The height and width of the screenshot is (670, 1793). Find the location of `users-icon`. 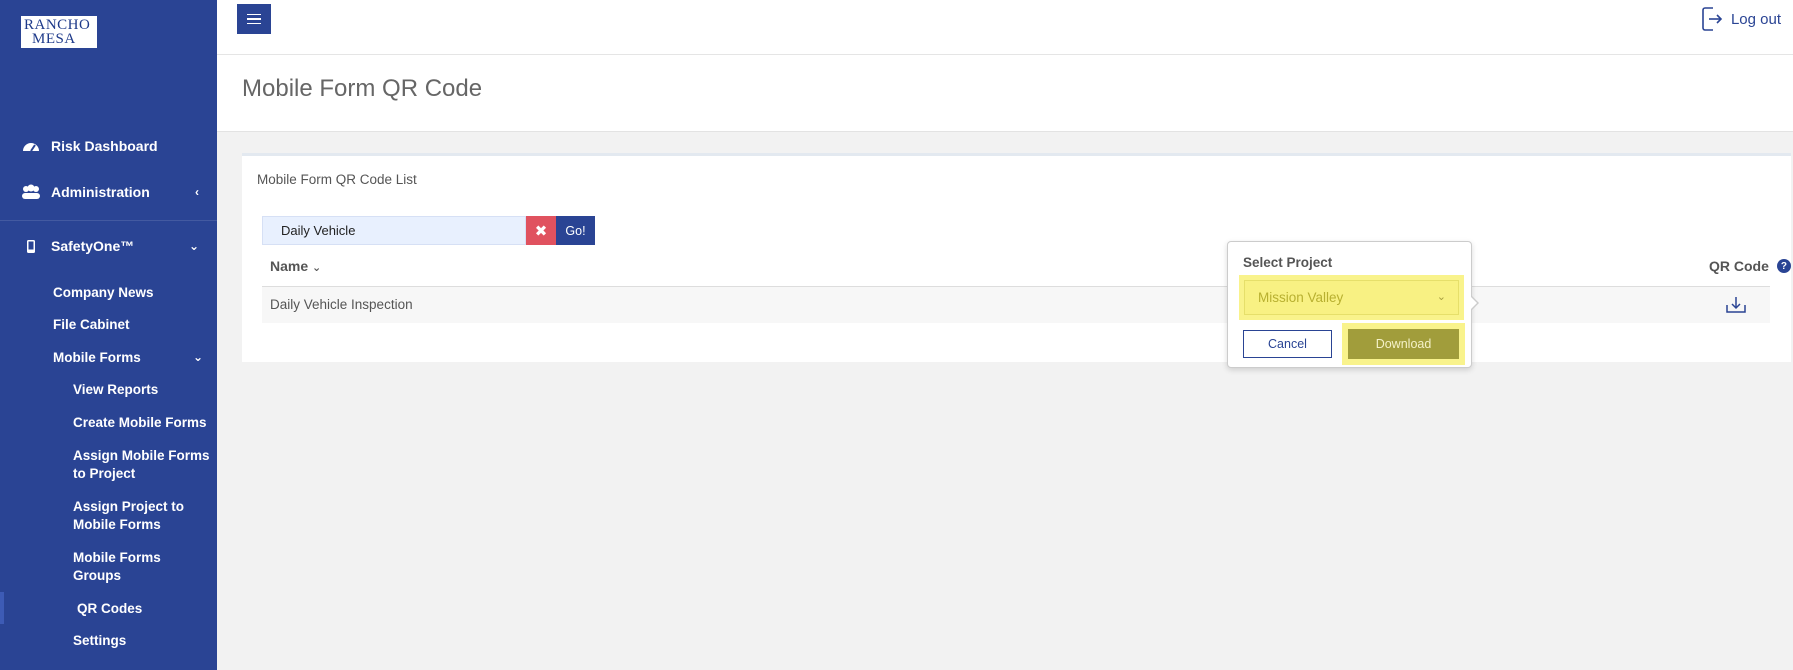

users-icon is located at coordinates (31, 192).